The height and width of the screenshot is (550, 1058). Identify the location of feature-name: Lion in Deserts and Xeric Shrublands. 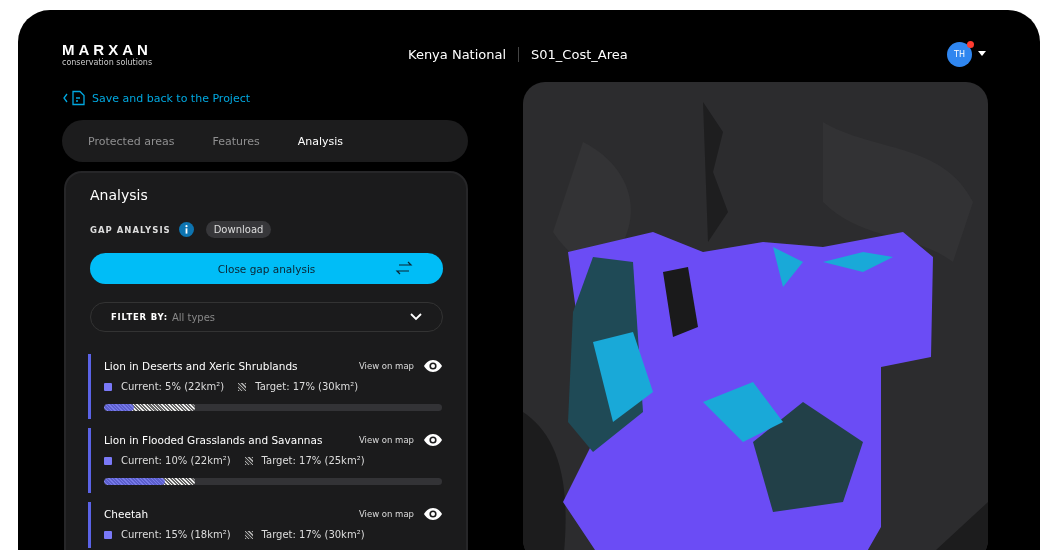
(201, 366).